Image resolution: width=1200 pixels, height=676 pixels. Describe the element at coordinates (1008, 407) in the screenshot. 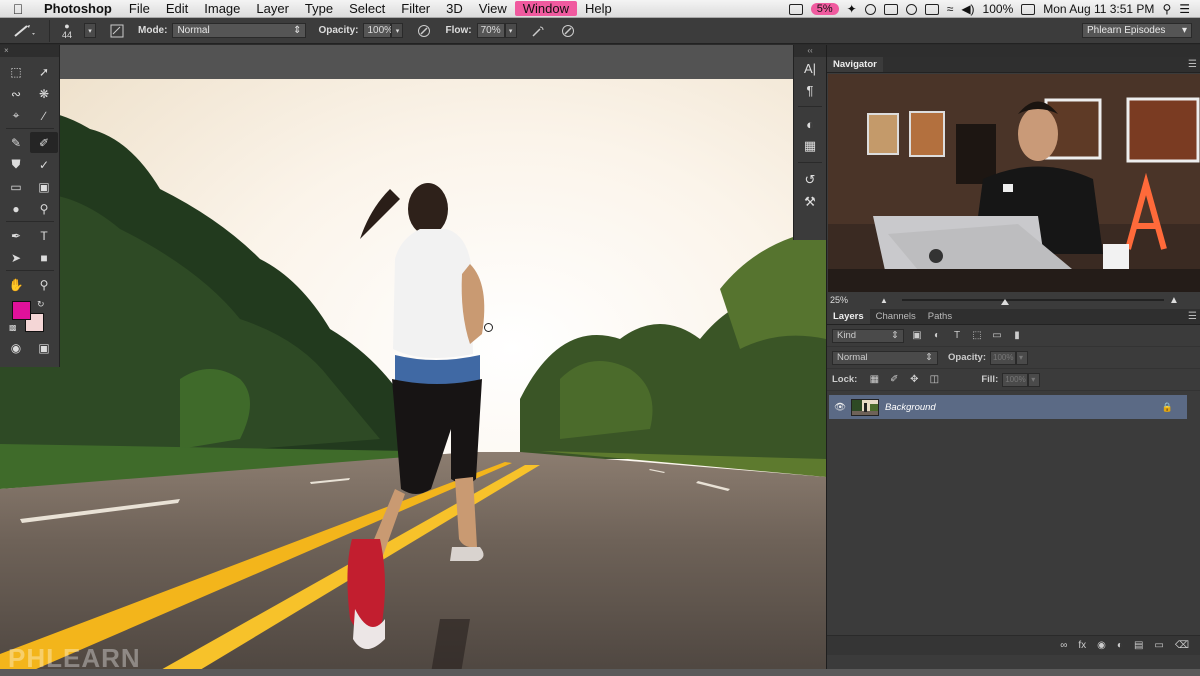

I see `layer-row: 👁 Background 🔒` at that location.